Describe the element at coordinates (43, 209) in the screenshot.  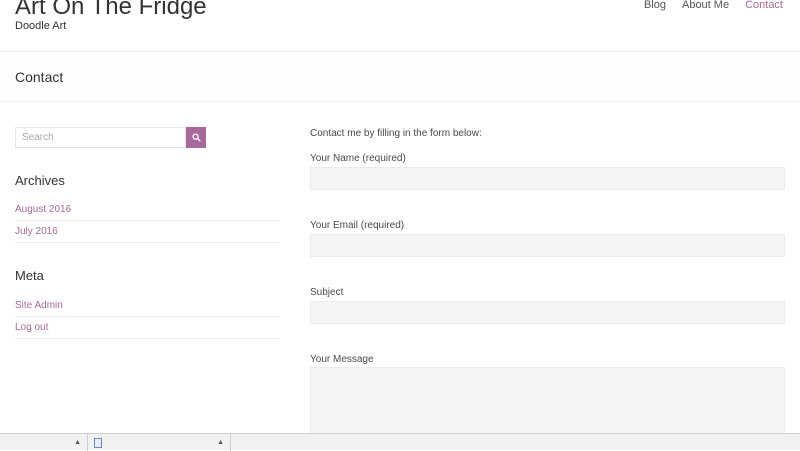
I see `archive-link-august-2016: August 2016` at that location.